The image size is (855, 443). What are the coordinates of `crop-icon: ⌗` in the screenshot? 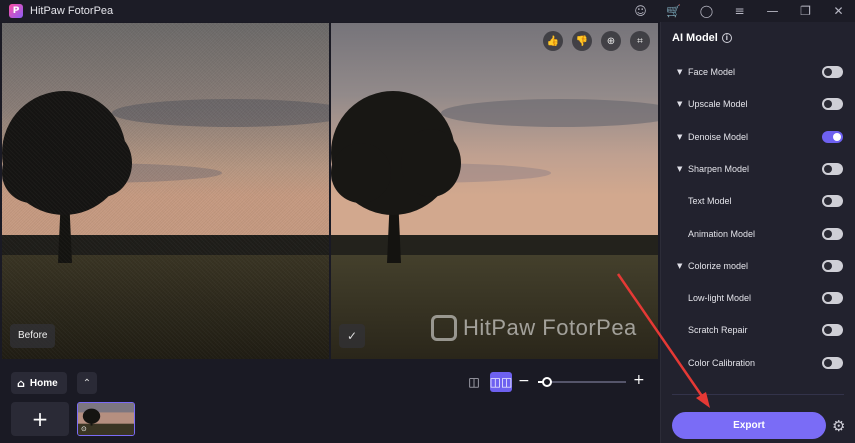 It's located at (640, 41).